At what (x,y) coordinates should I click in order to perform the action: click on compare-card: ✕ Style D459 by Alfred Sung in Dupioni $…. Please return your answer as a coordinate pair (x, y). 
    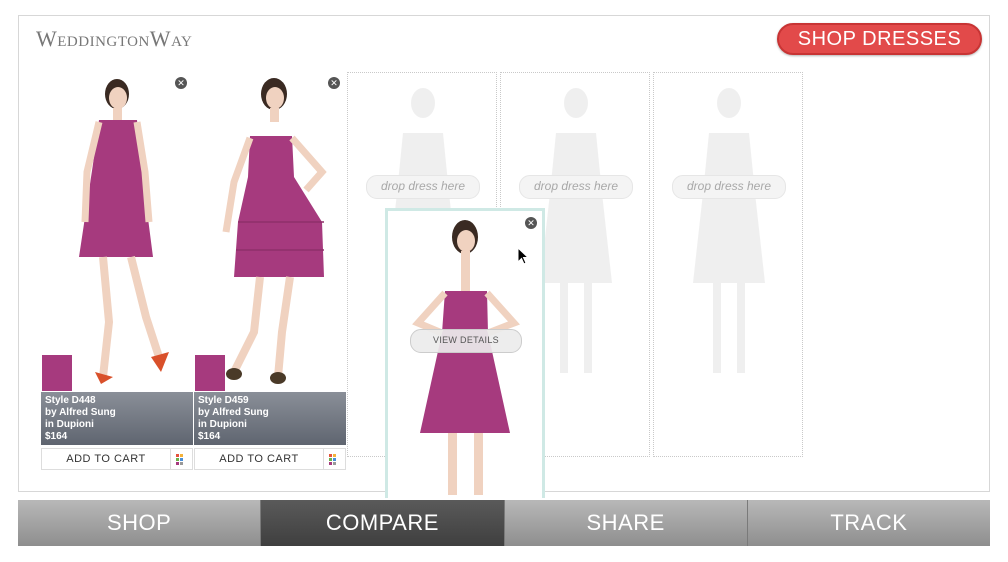
    Looking at the image, I should click on (270, 272).